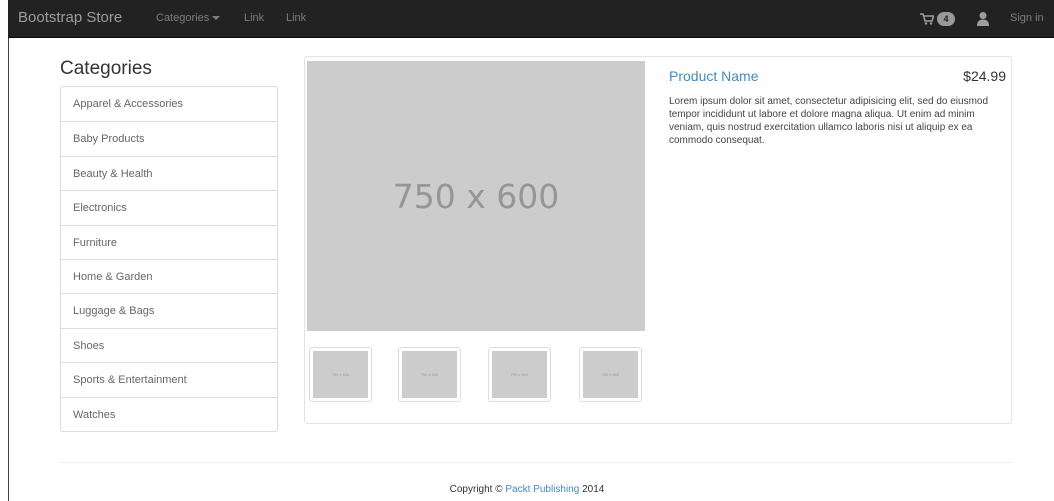 Image resolution: width=1054 pixels, height=501 pixels. What do you see at coordinates (70, 17) in the screenshot?
I see `brand-link: Bootstrap Store` at bounding box center [70, 17].